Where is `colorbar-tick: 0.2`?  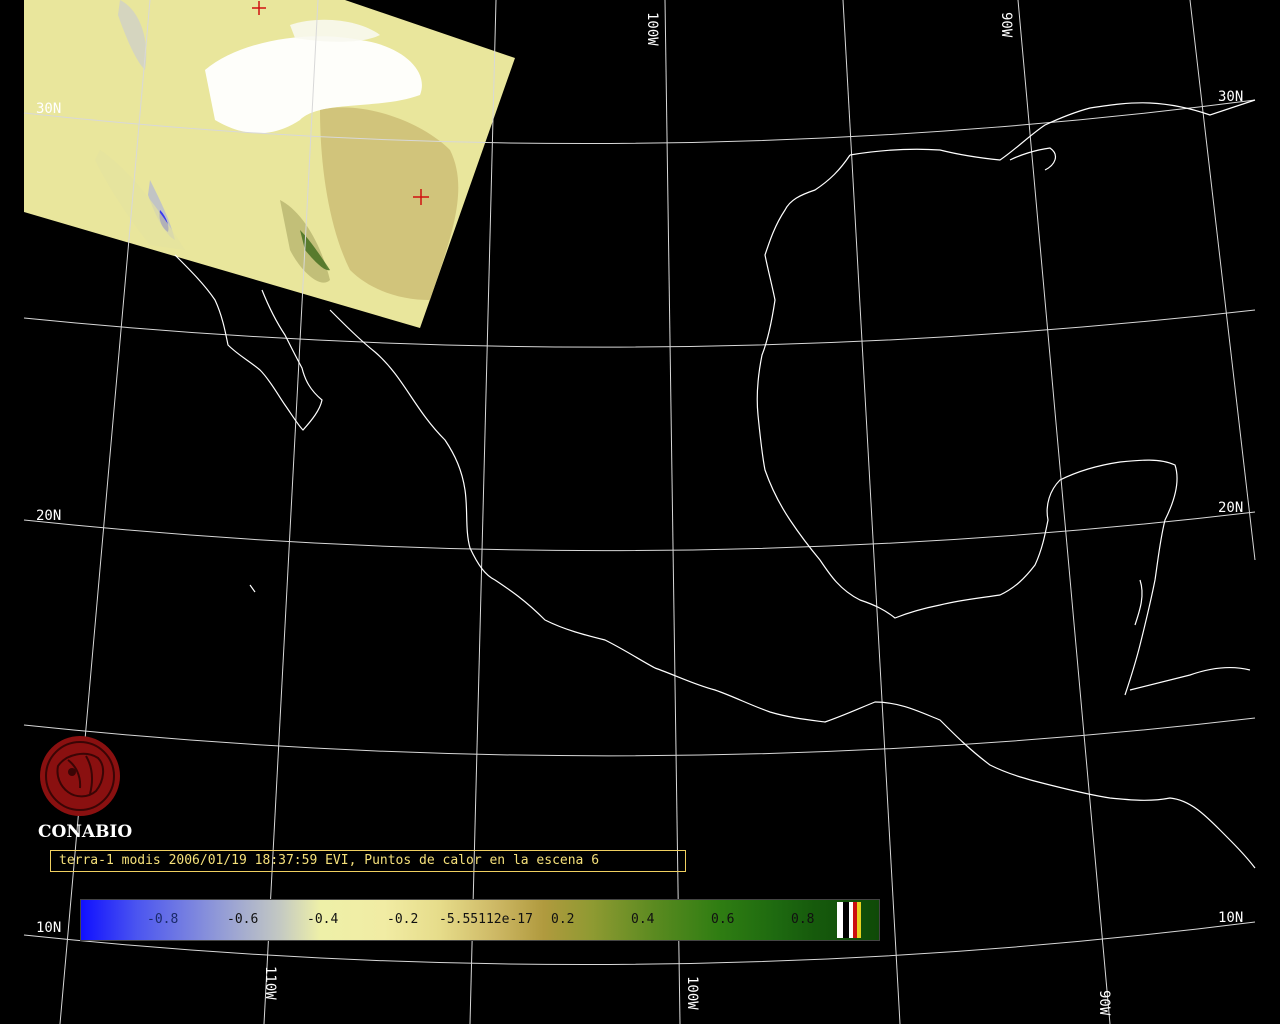
colorbar-tick: 0.2 is located at coordinates (563, 919).